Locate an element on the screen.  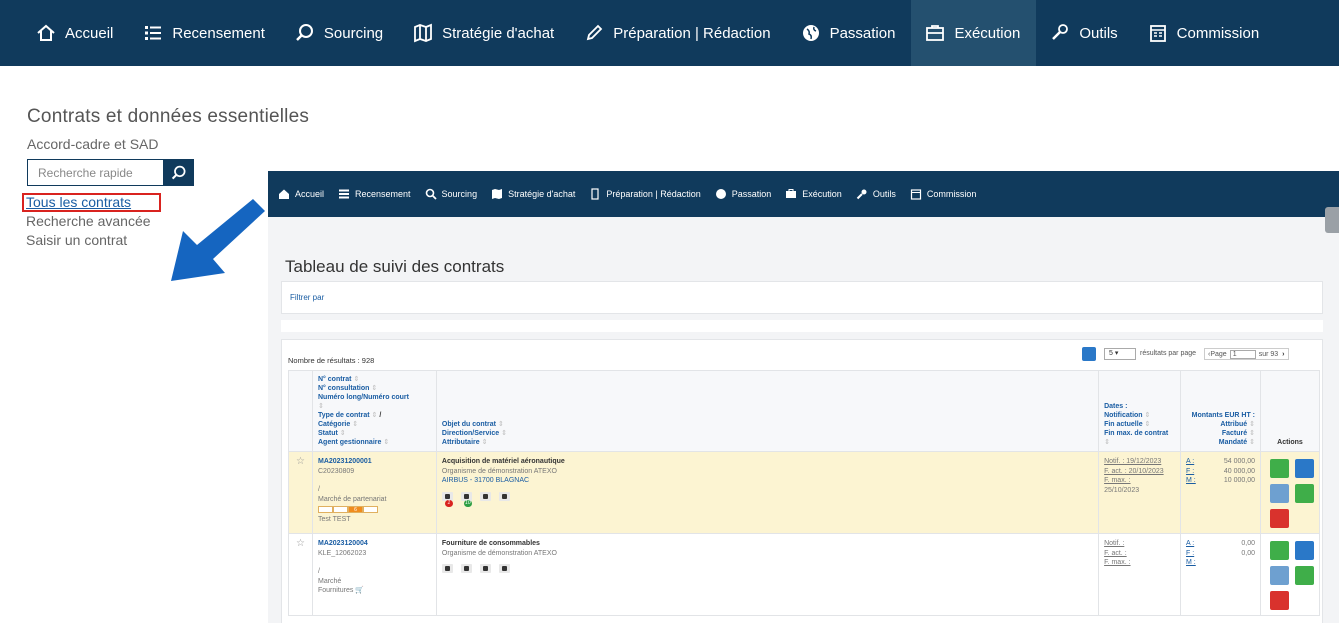
status-progress: 6 is located at coordinates (374, 509).